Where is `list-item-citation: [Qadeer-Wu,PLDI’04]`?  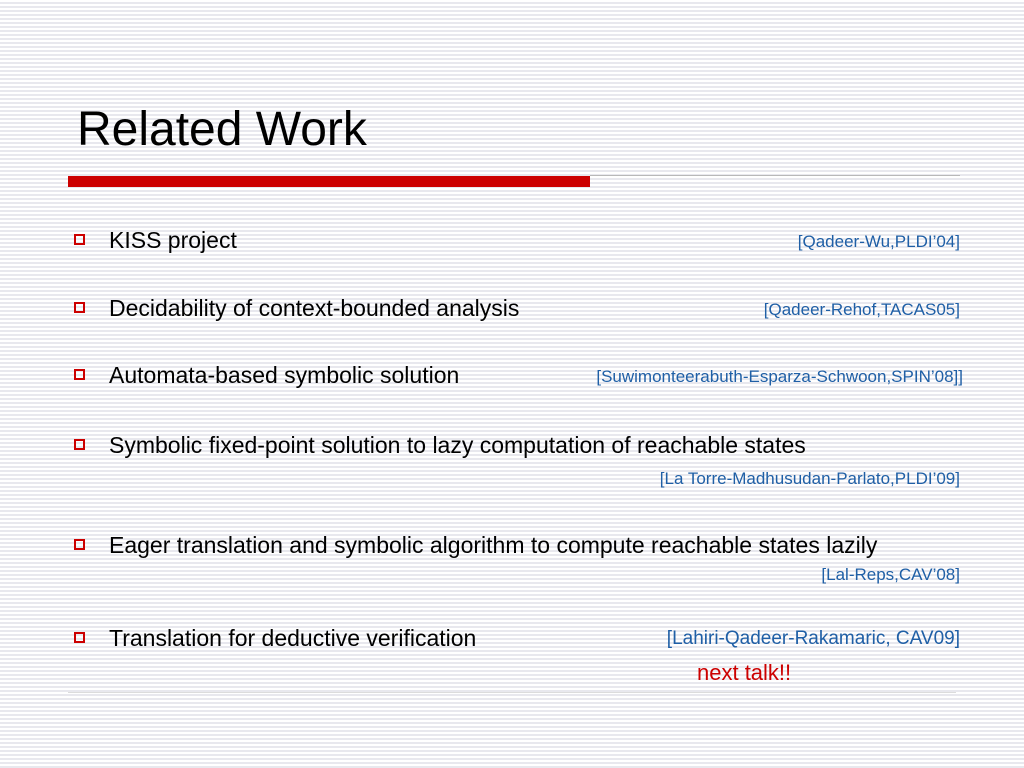
list-item-citation: [Qadeer-Wu,PLDI’04] is located at coordinates (878, 241).